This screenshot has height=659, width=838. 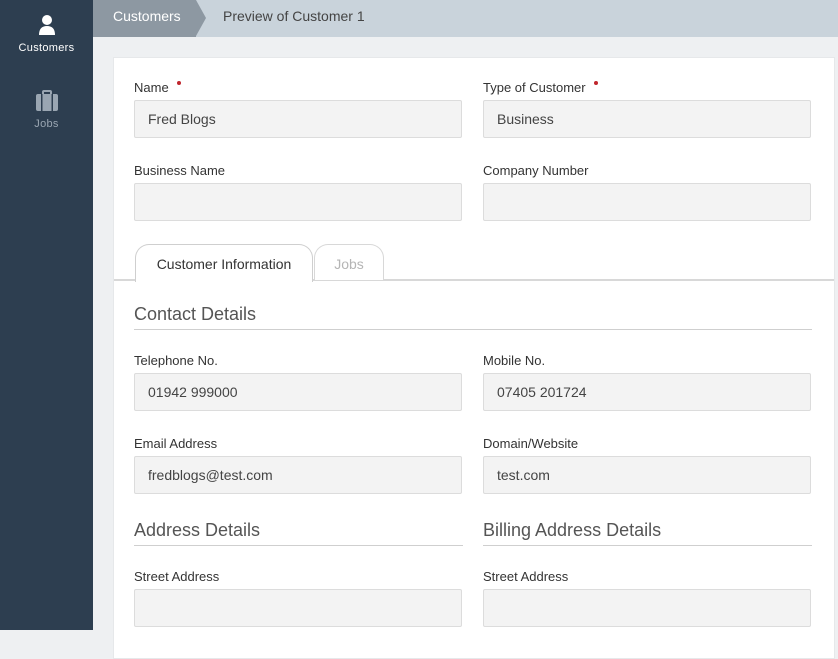 What do you see at coordinates (46, 48) in the screenshot?
I see `sidebar-item-label: Customers` at bounding box center [46, 48].